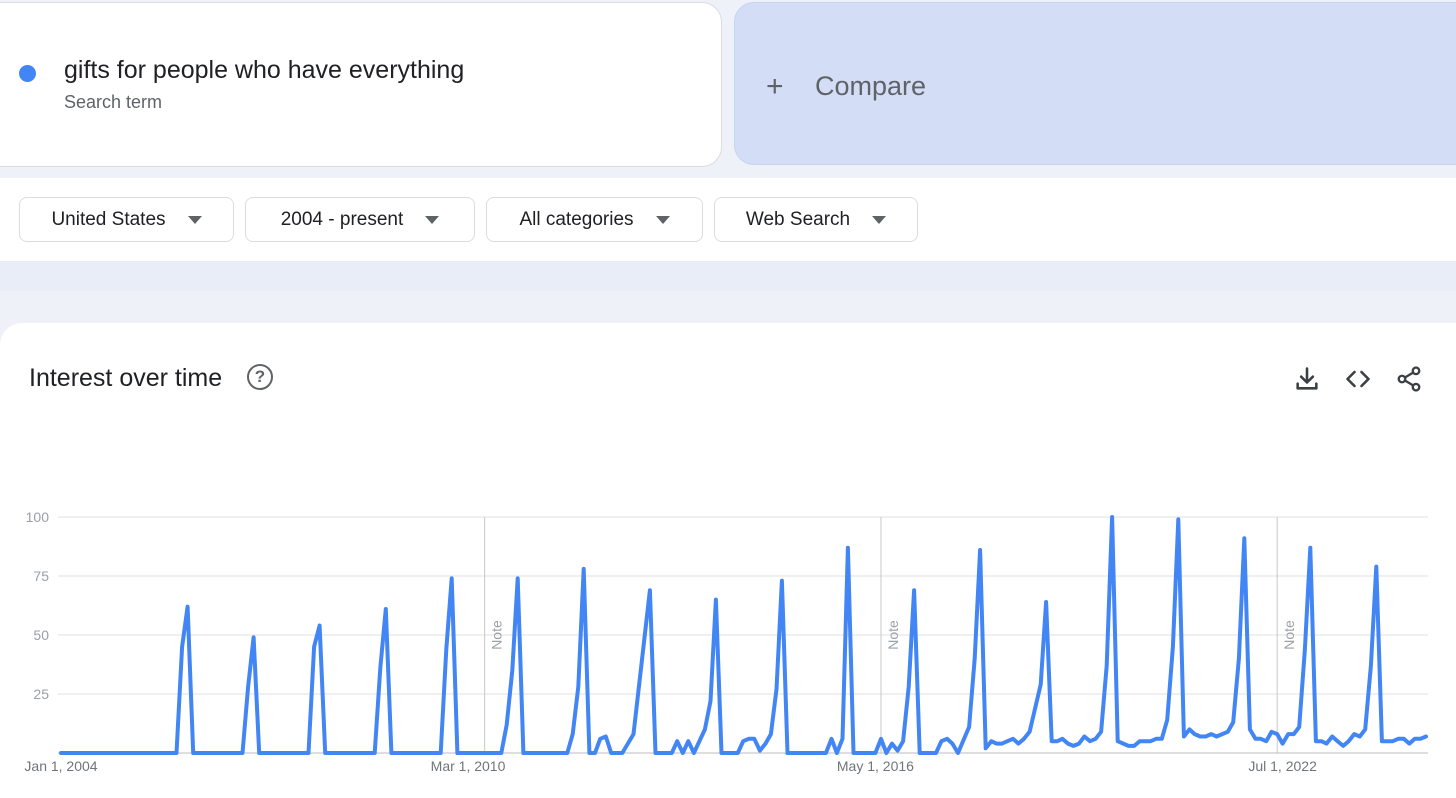 This screenshot has height=798, width=1456. Describe the element at coordinates (1282, 766) in the screenshot. I see `x-tick-label: Jul 1, 2022` at that location.